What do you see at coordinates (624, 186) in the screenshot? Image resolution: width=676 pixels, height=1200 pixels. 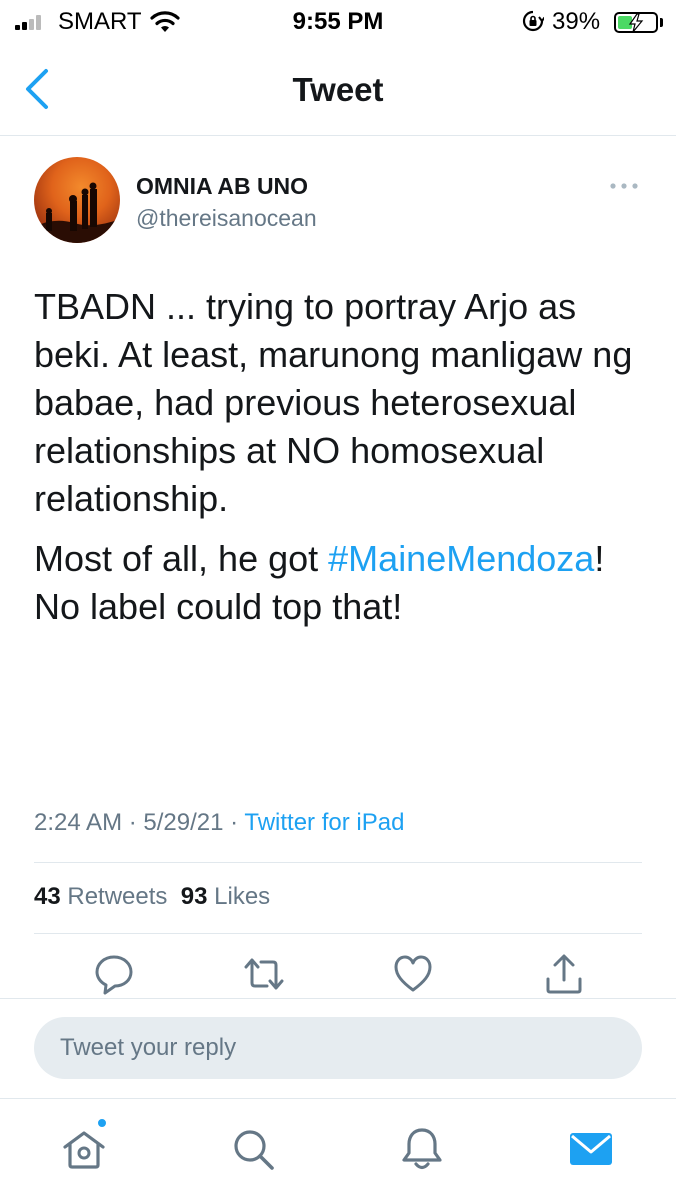 I see `more-options-icon` at bounding box center [624, 186].